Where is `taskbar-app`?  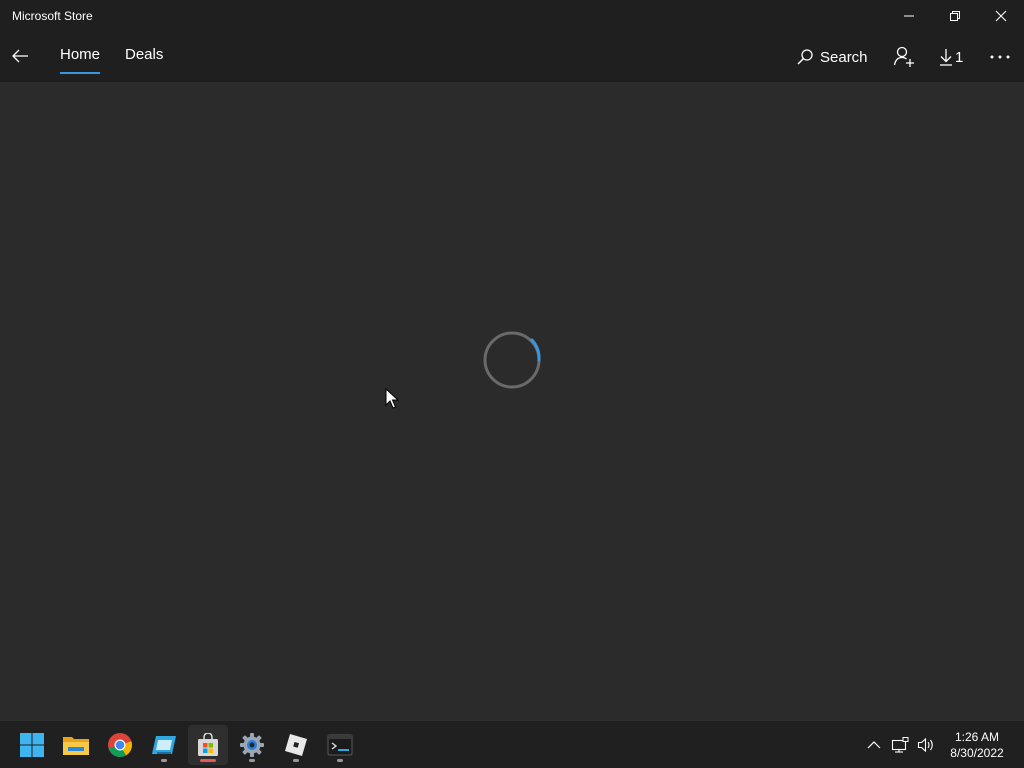 taskbar-app is located at coordinates (164, 745).